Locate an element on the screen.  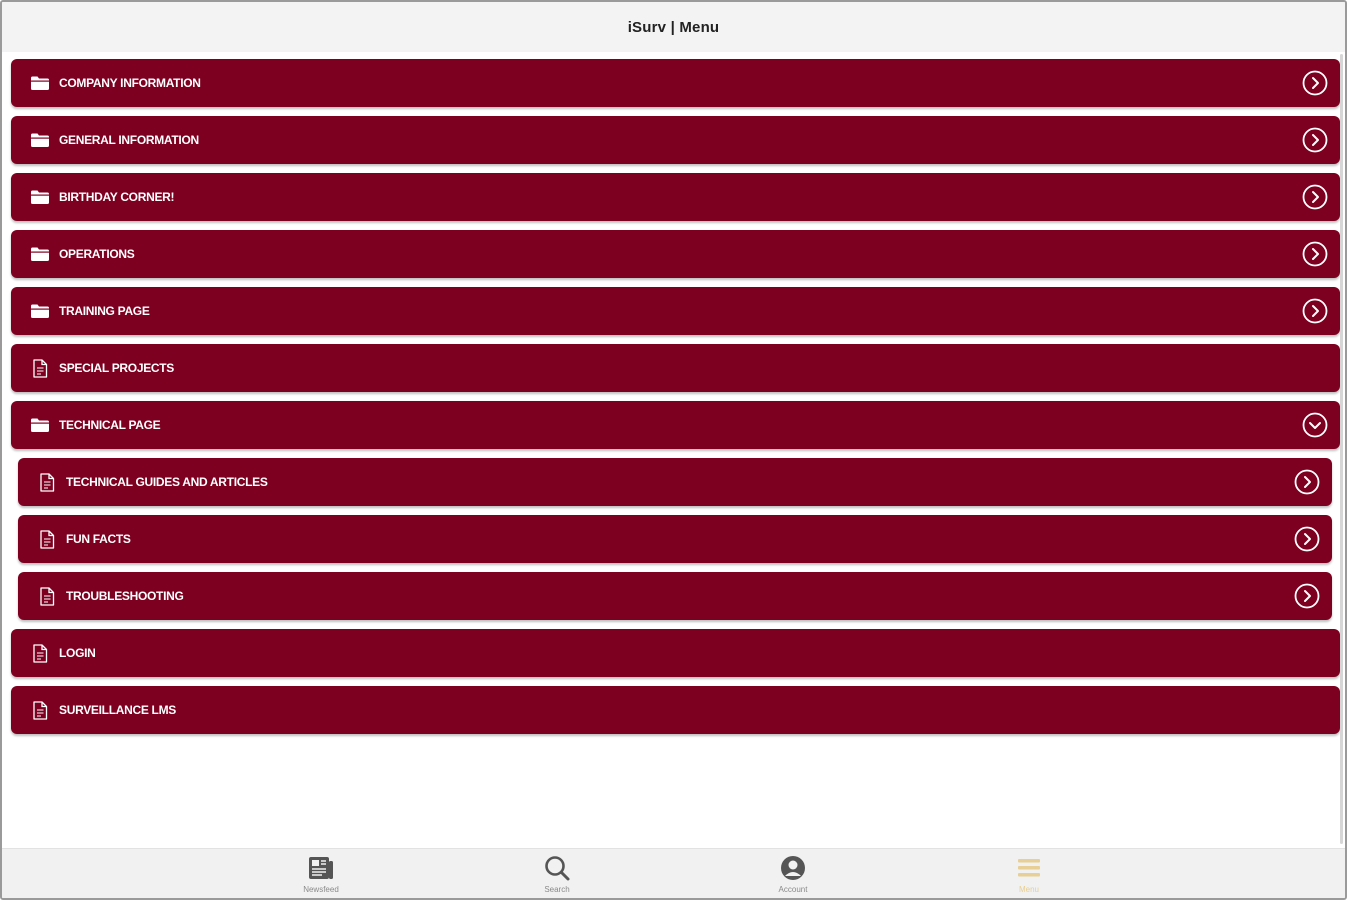
menu-item-label: TECHNICAL PAGE is located at coordinates (110, 425).